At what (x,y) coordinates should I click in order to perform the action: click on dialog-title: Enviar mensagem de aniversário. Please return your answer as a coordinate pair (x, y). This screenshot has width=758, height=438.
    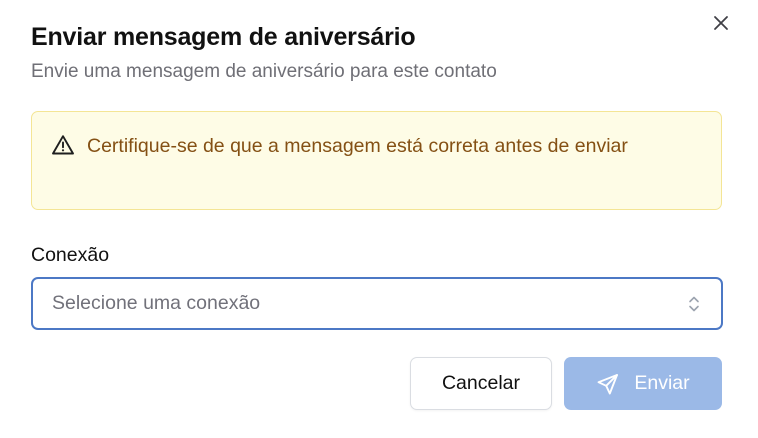
    Looking at the image, I should click on (223, 37).